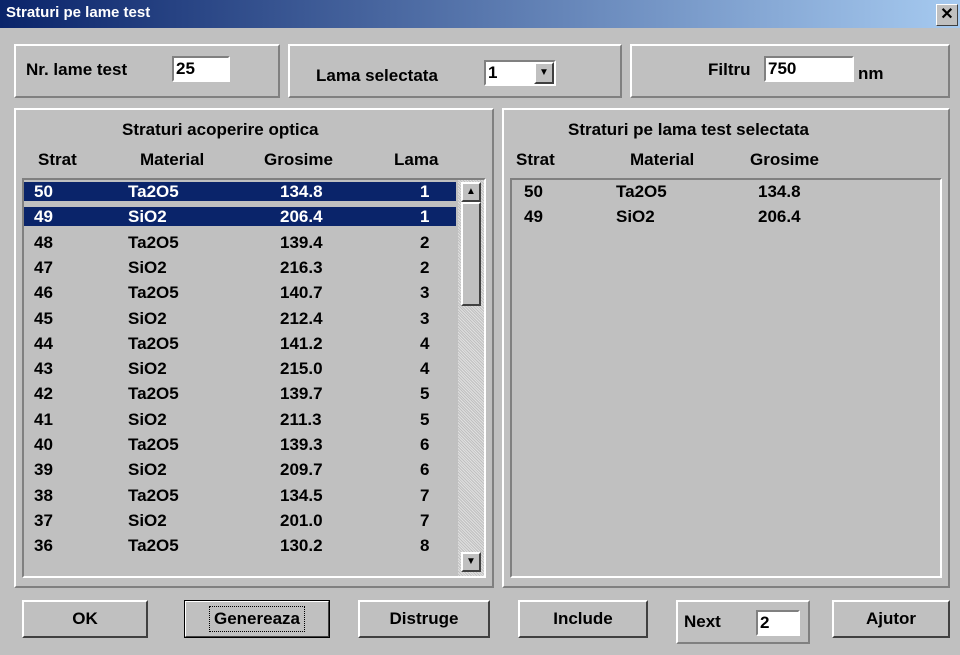 The image size is (960, 655). What do you see at coordinates (240, 419) in the screenshot?
I see `table-row: 41 SiO2 211.3 5` at bounding box center [240, 419].